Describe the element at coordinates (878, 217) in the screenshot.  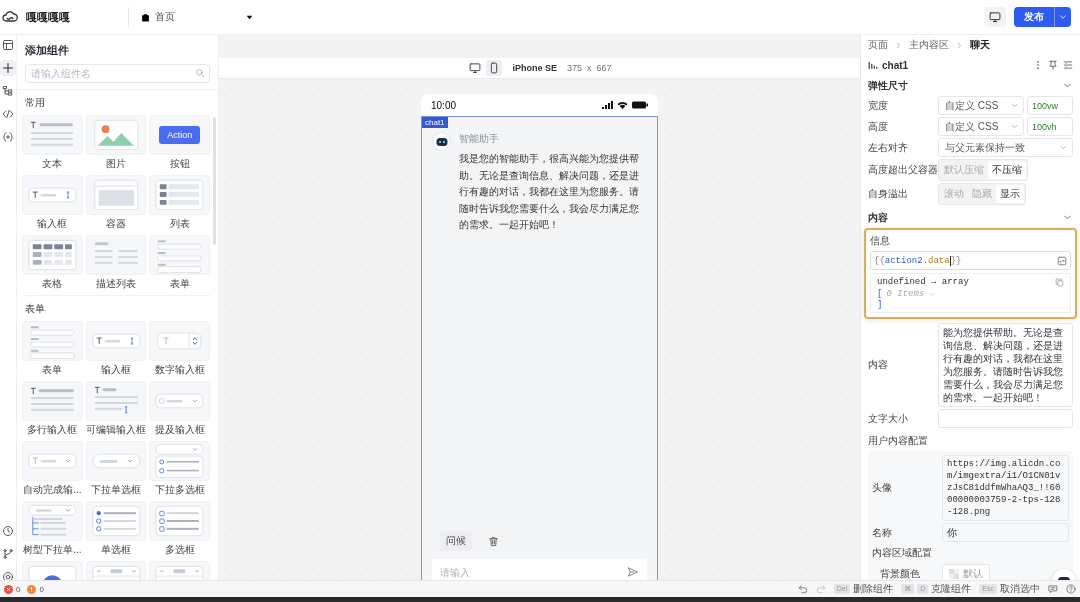
I see `section-title: 内容` at that location.